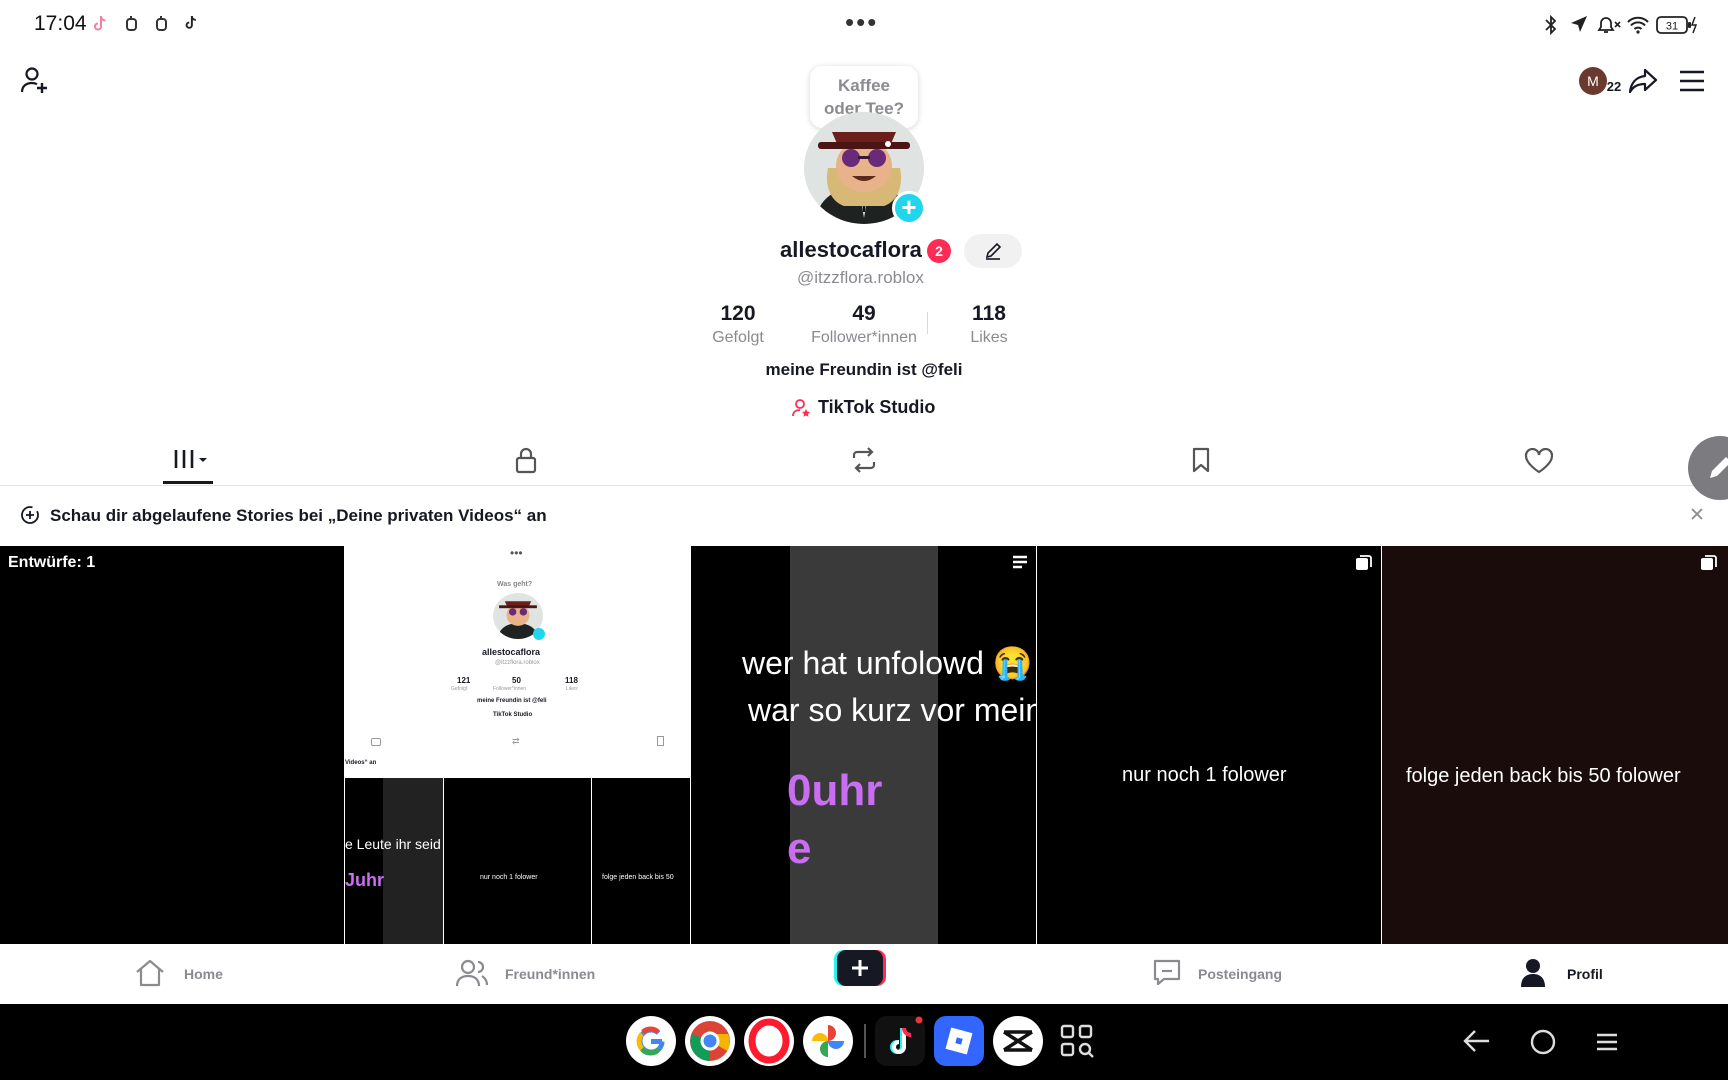 The height and width of the screenshot is (1080, 1728). Describe the element at coordinates (365, 880) in the screenshot. I see `mini-cell-1-sub: Juhr` at that location.